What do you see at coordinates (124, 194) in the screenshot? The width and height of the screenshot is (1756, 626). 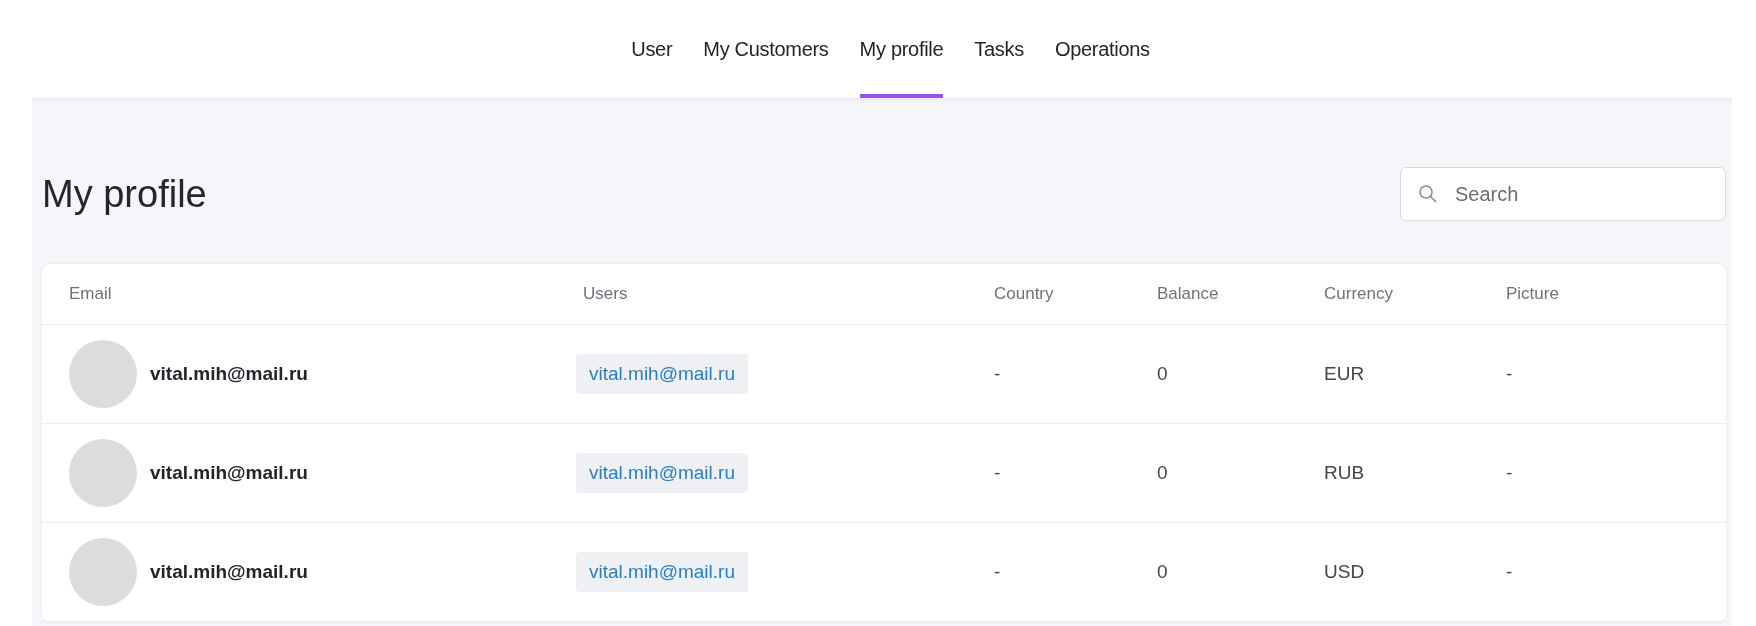 I see `page-title: My profile` at bounding box center [124, 194].